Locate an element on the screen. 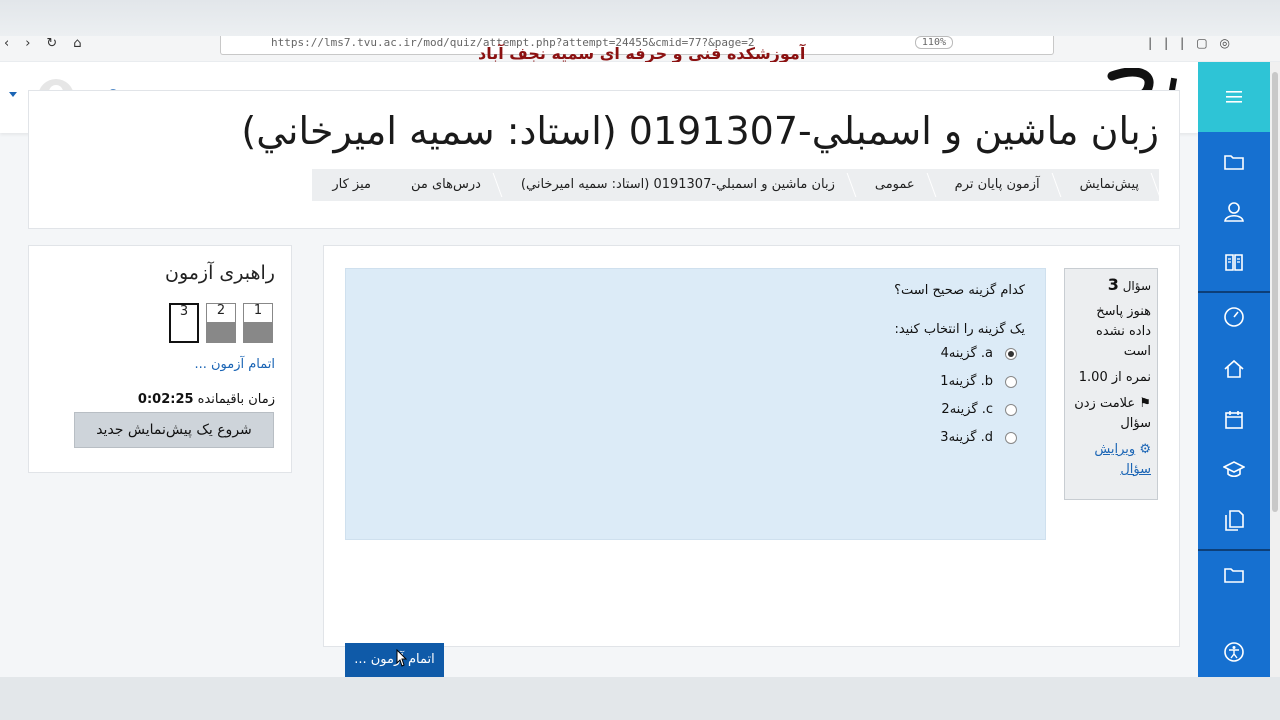 The width and height of the screenshot is (1280, 720). quiz-navigation-title: راهبری آزمون is located at coordinates (219, 273).